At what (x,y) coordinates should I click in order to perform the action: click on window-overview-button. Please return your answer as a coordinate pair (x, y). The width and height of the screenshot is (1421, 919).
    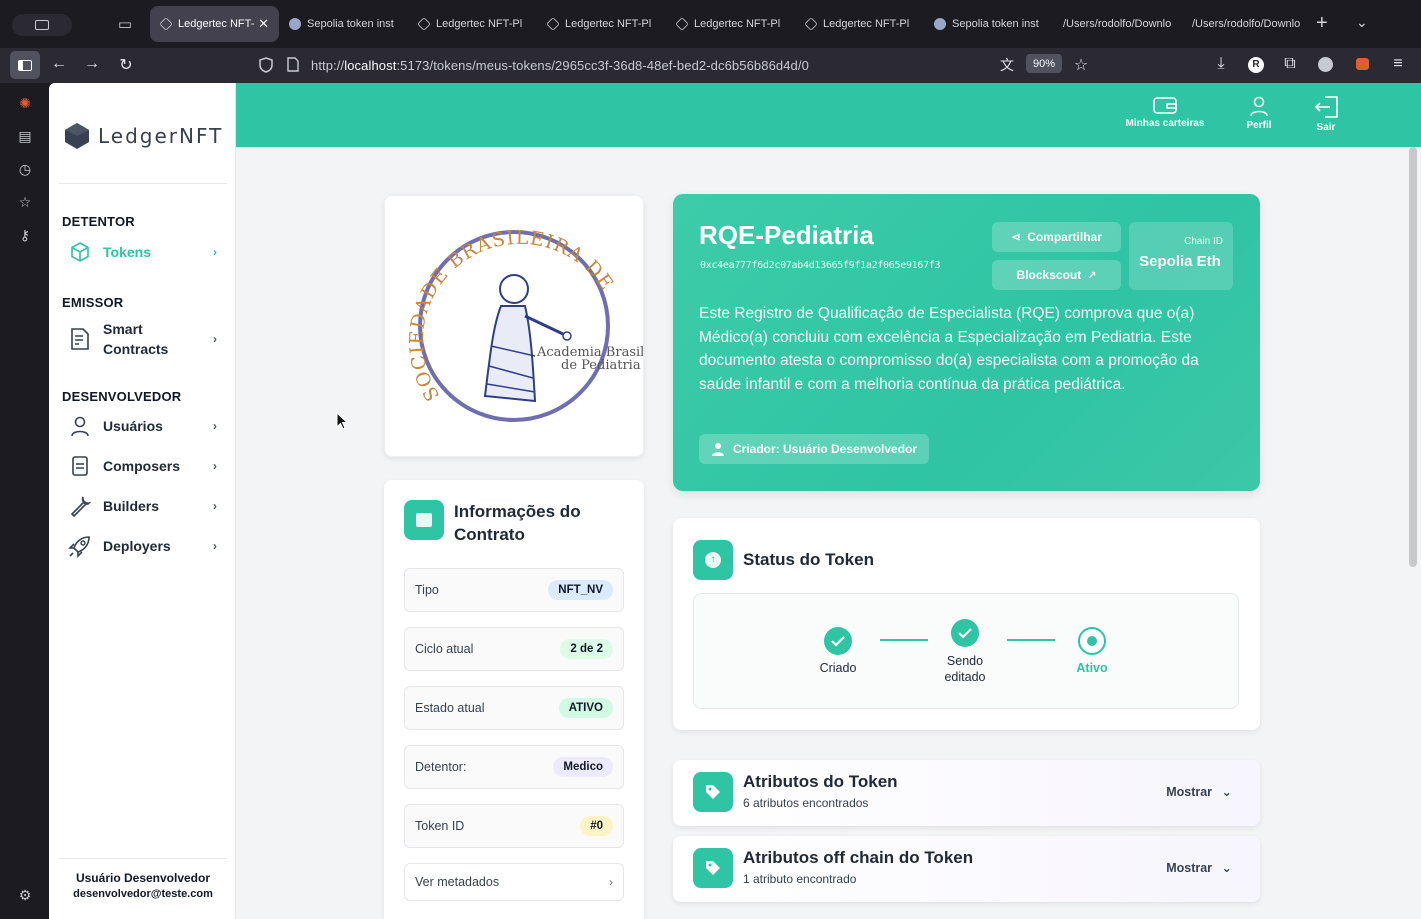
    Looking at the image, I should click on (42, 25).